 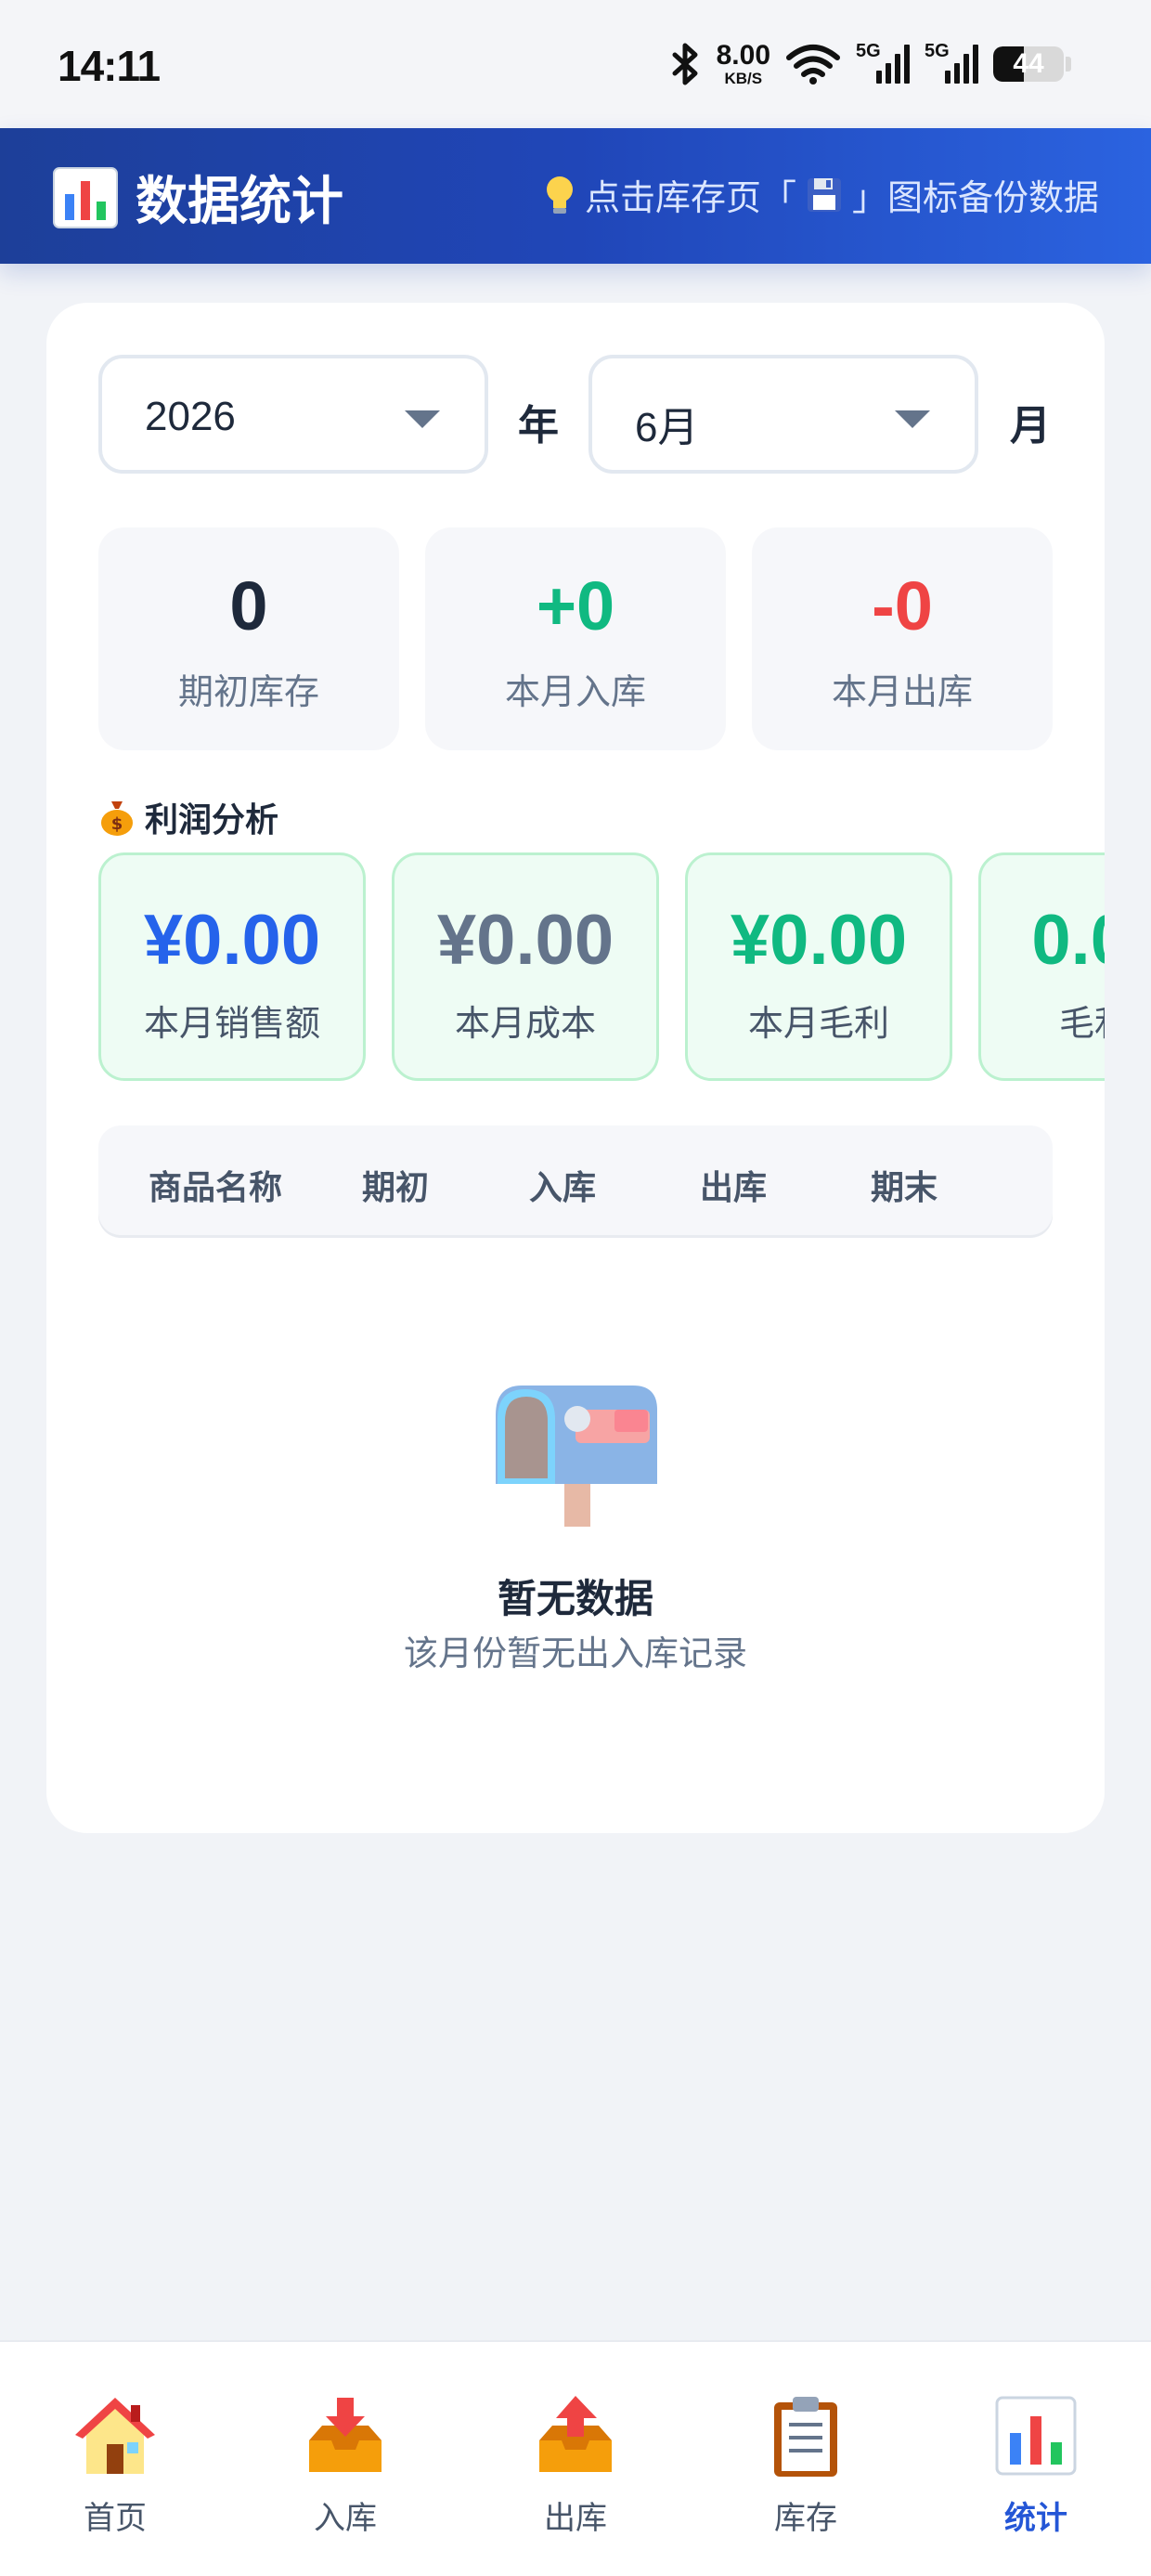 I want to click on nav-item-stats: 统计, so click(x=1036, y=2440).